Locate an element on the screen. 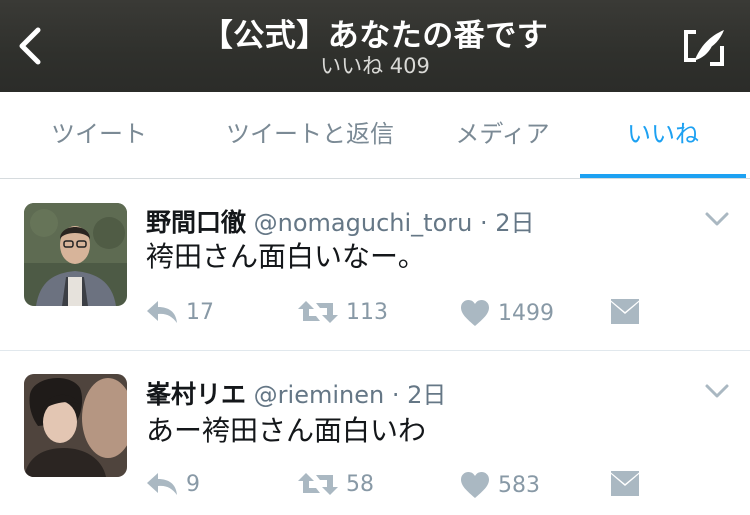  page-title: 【公式】あなたの番です is located at coordinates (375, 36).